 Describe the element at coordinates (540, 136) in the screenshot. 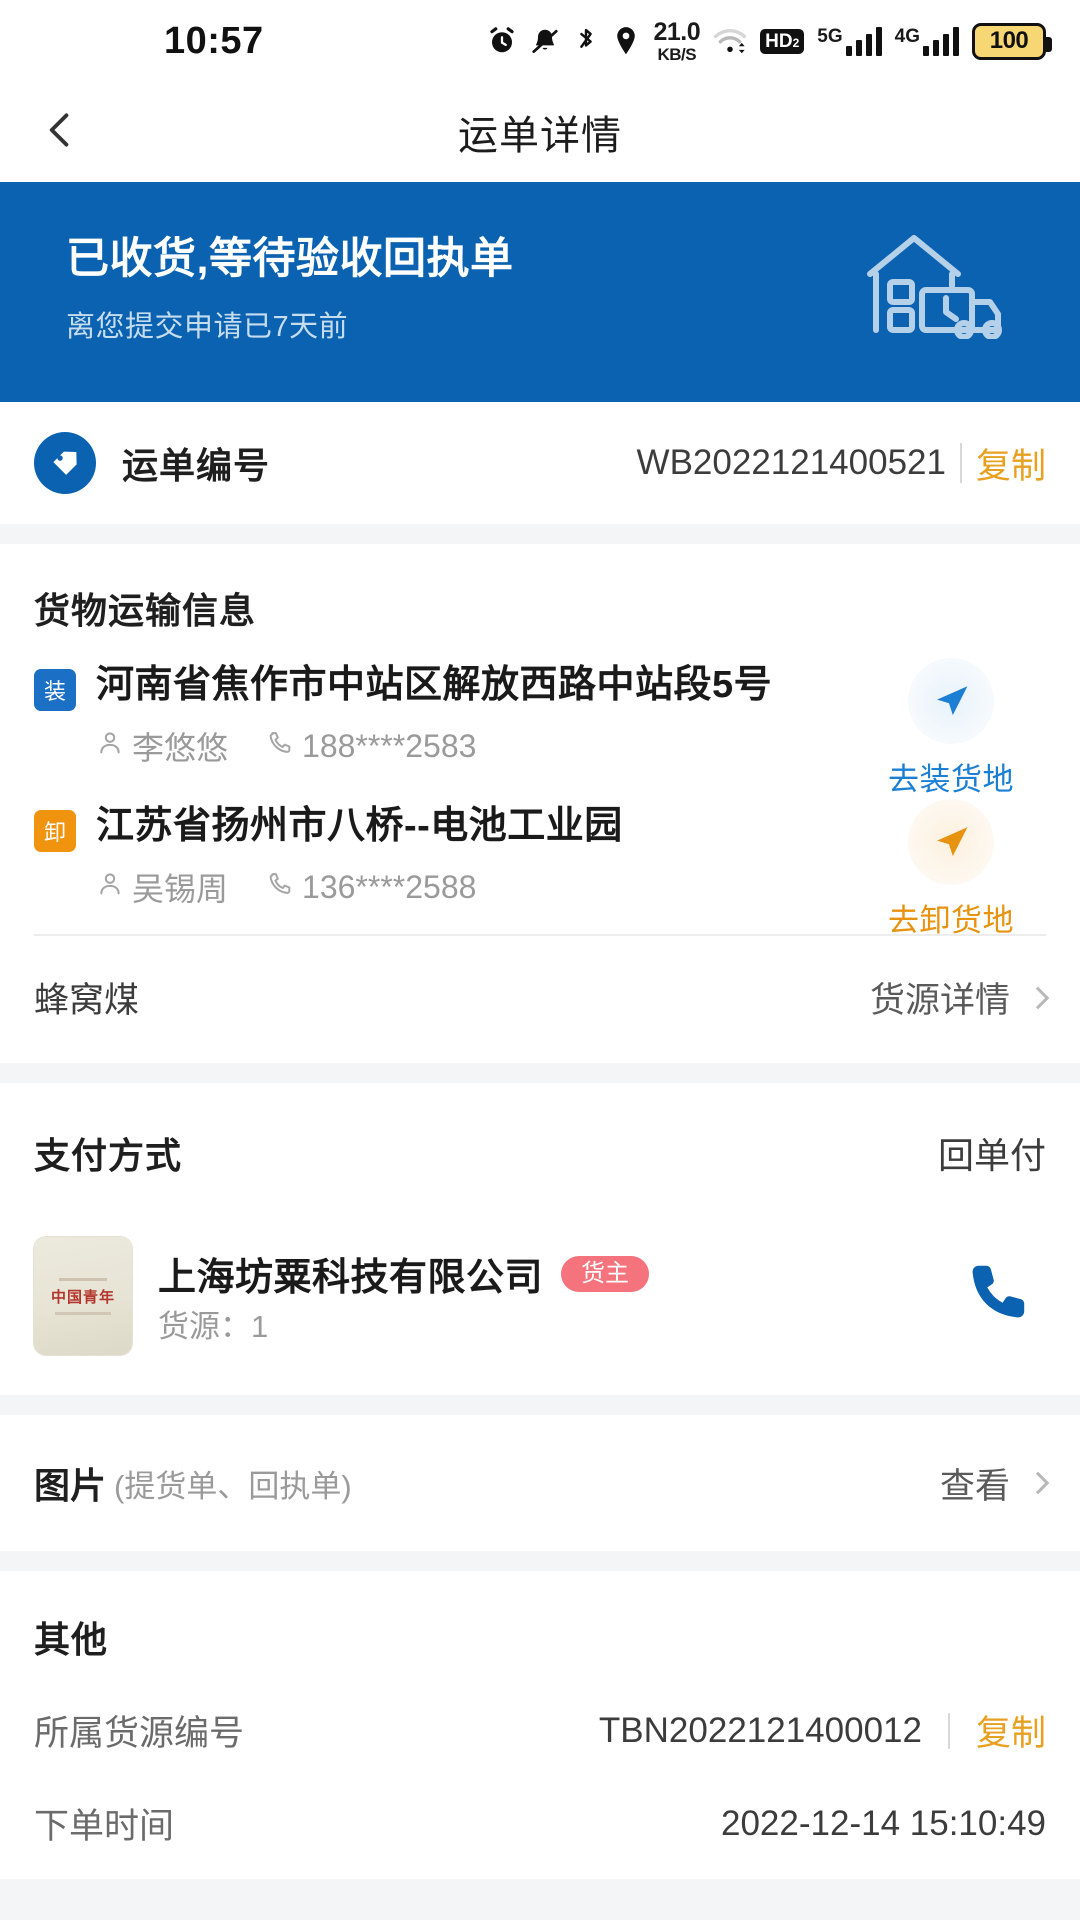

I see `page-title: 运单详情` at that location.